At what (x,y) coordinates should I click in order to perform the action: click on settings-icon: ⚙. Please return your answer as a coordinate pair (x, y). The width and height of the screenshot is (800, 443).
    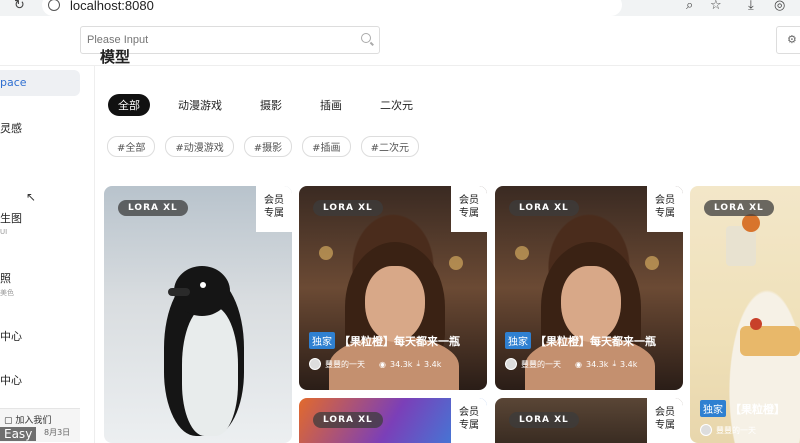
    Looking at the image, I should click on (792, 39).